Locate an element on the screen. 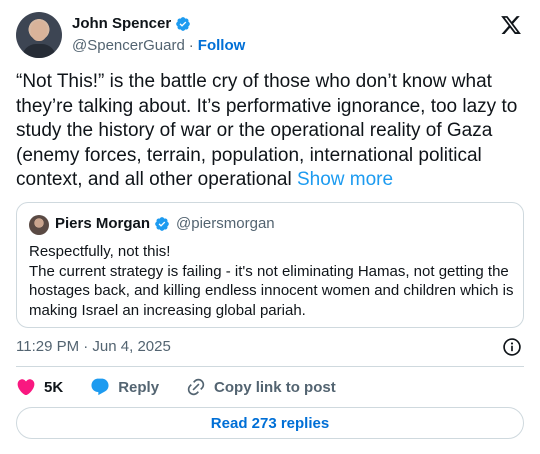  author-avatar is located at coordinates (39, 35).